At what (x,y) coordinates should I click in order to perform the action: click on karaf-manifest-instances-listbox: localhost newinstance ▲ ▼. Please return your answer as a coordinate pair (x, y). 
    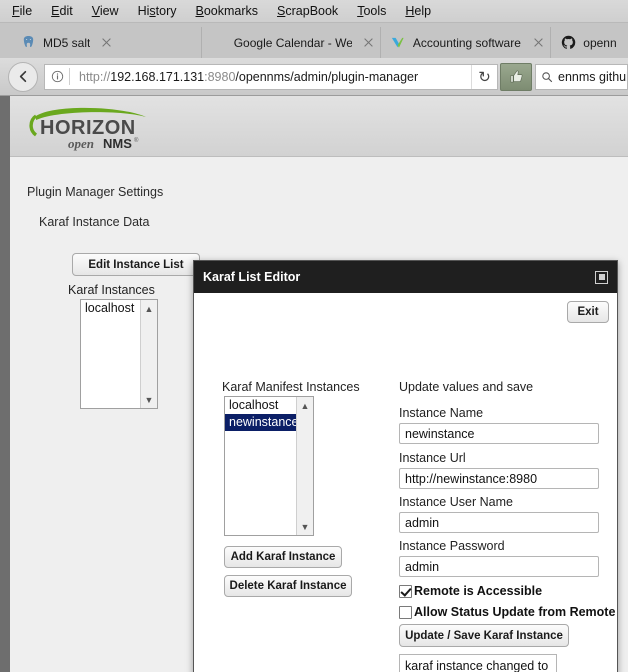
    Looking at the image, I should click on (269, 466).